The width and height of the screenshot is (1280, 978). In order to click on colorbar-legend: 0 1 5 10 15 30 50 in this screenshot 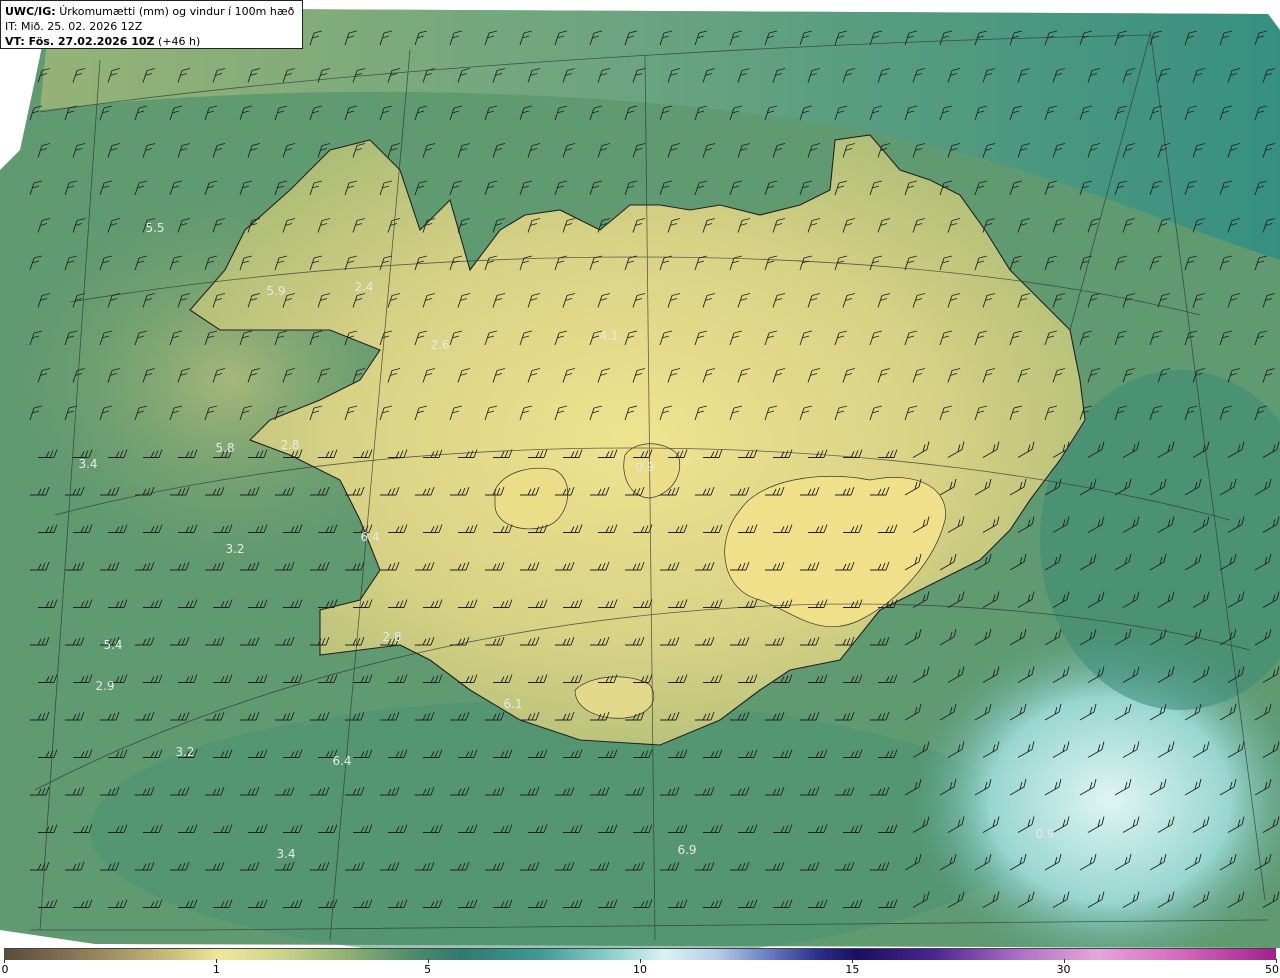, I will do `click(640, 963)`.